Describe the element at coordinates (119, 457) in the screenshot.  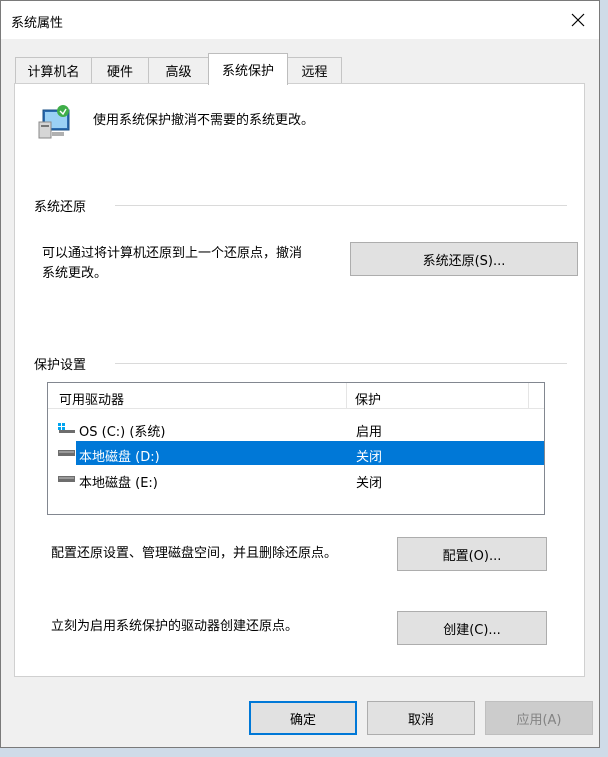
I see `drive-name: 本地磁盘 (D:)` at that location.